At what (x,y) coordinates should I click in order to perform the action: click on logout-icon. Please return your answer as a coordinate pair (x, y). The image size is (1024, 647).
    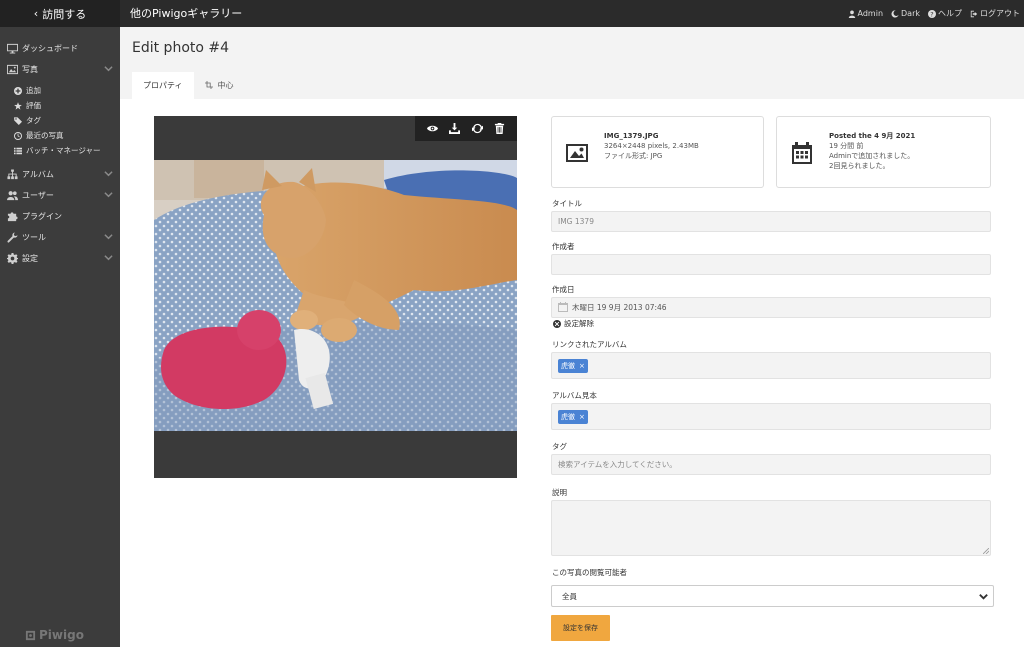
    Looking at the image, I should click on (974, 13).